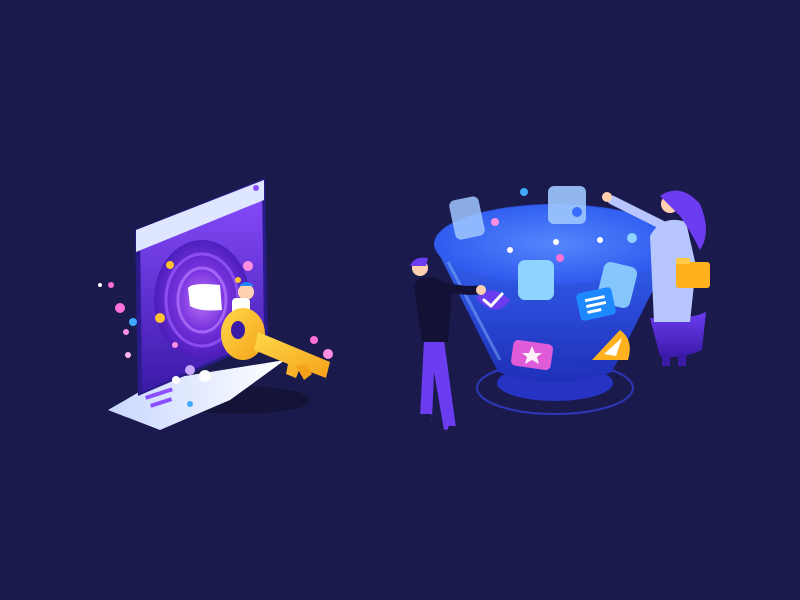  I want to click on woman-hand, so click(607, 197).